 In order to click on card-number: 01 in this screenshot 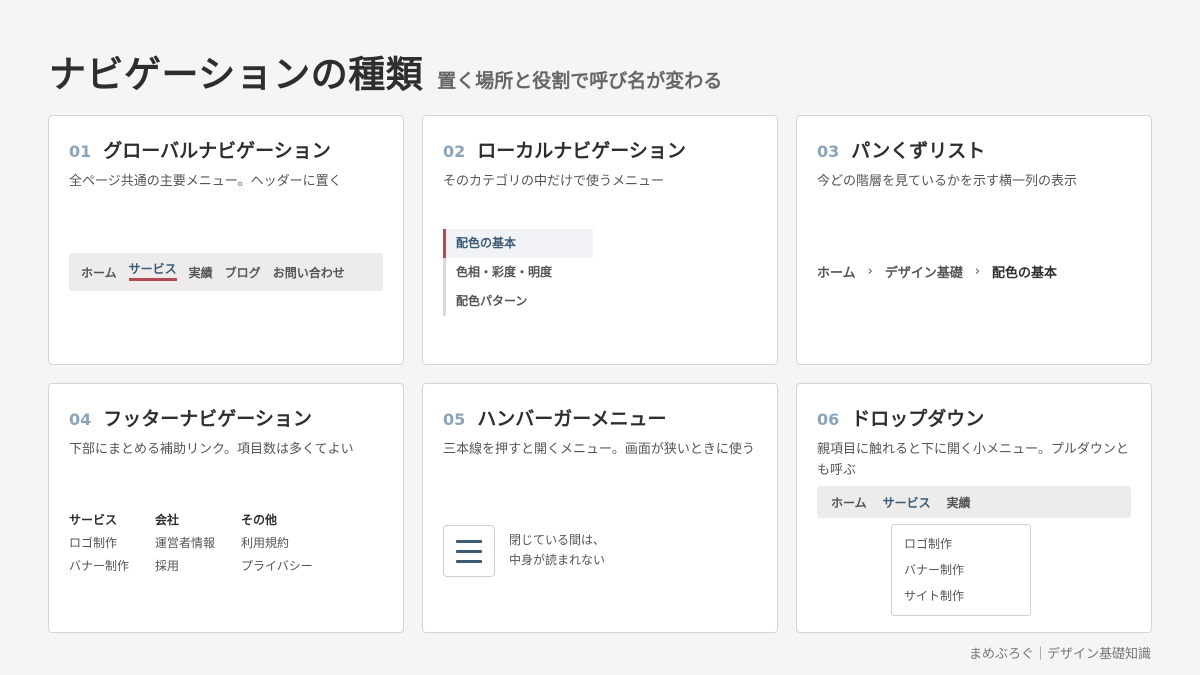, I will do `click(80, 151)`.